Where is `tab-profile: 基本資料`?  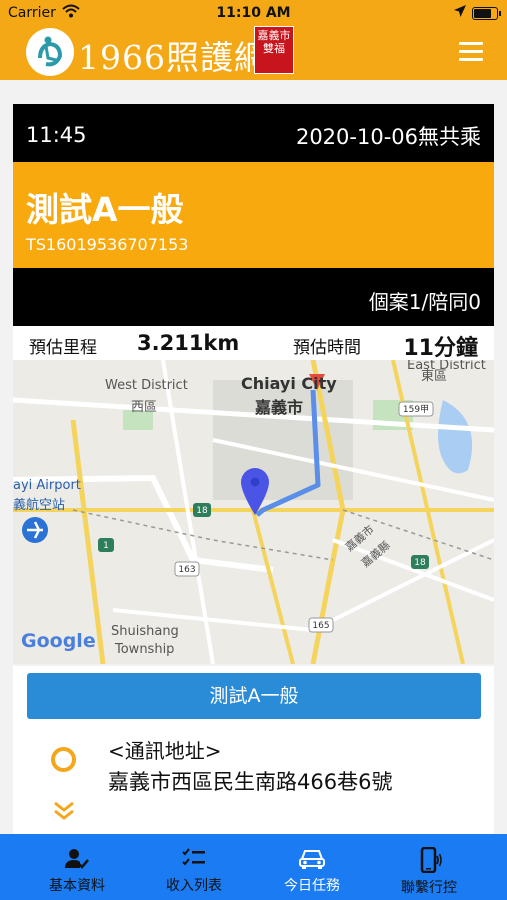
tab-profile: 基本資料 is located at coordinates (77, 867).